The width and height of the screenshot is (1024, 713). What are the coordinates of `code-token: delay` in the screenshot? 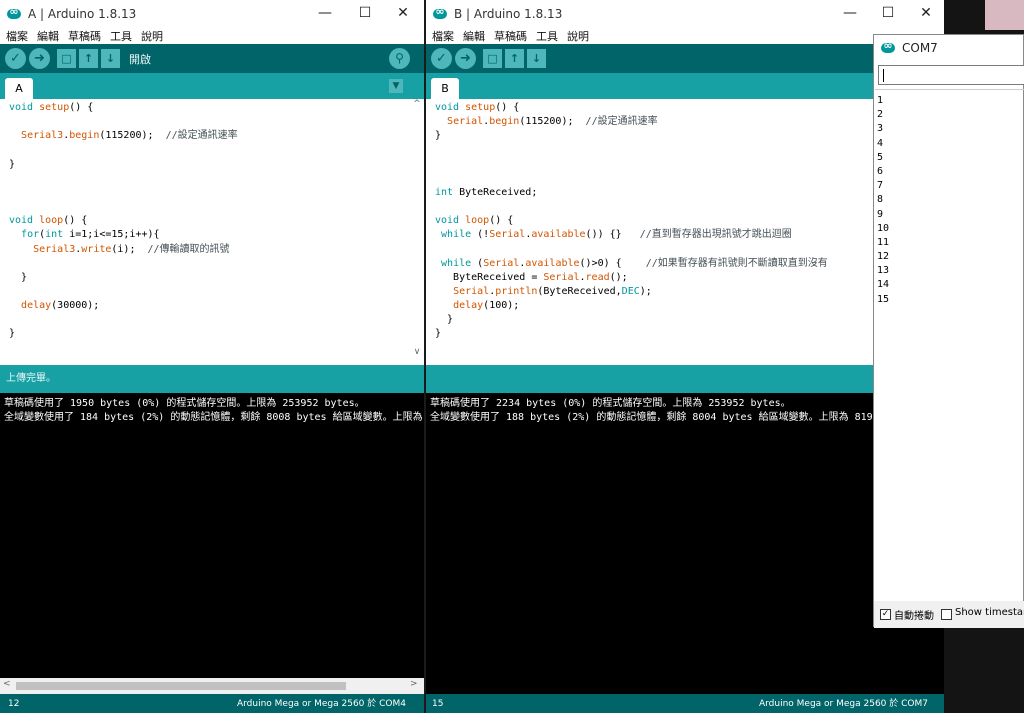 It's located at (468, 306).